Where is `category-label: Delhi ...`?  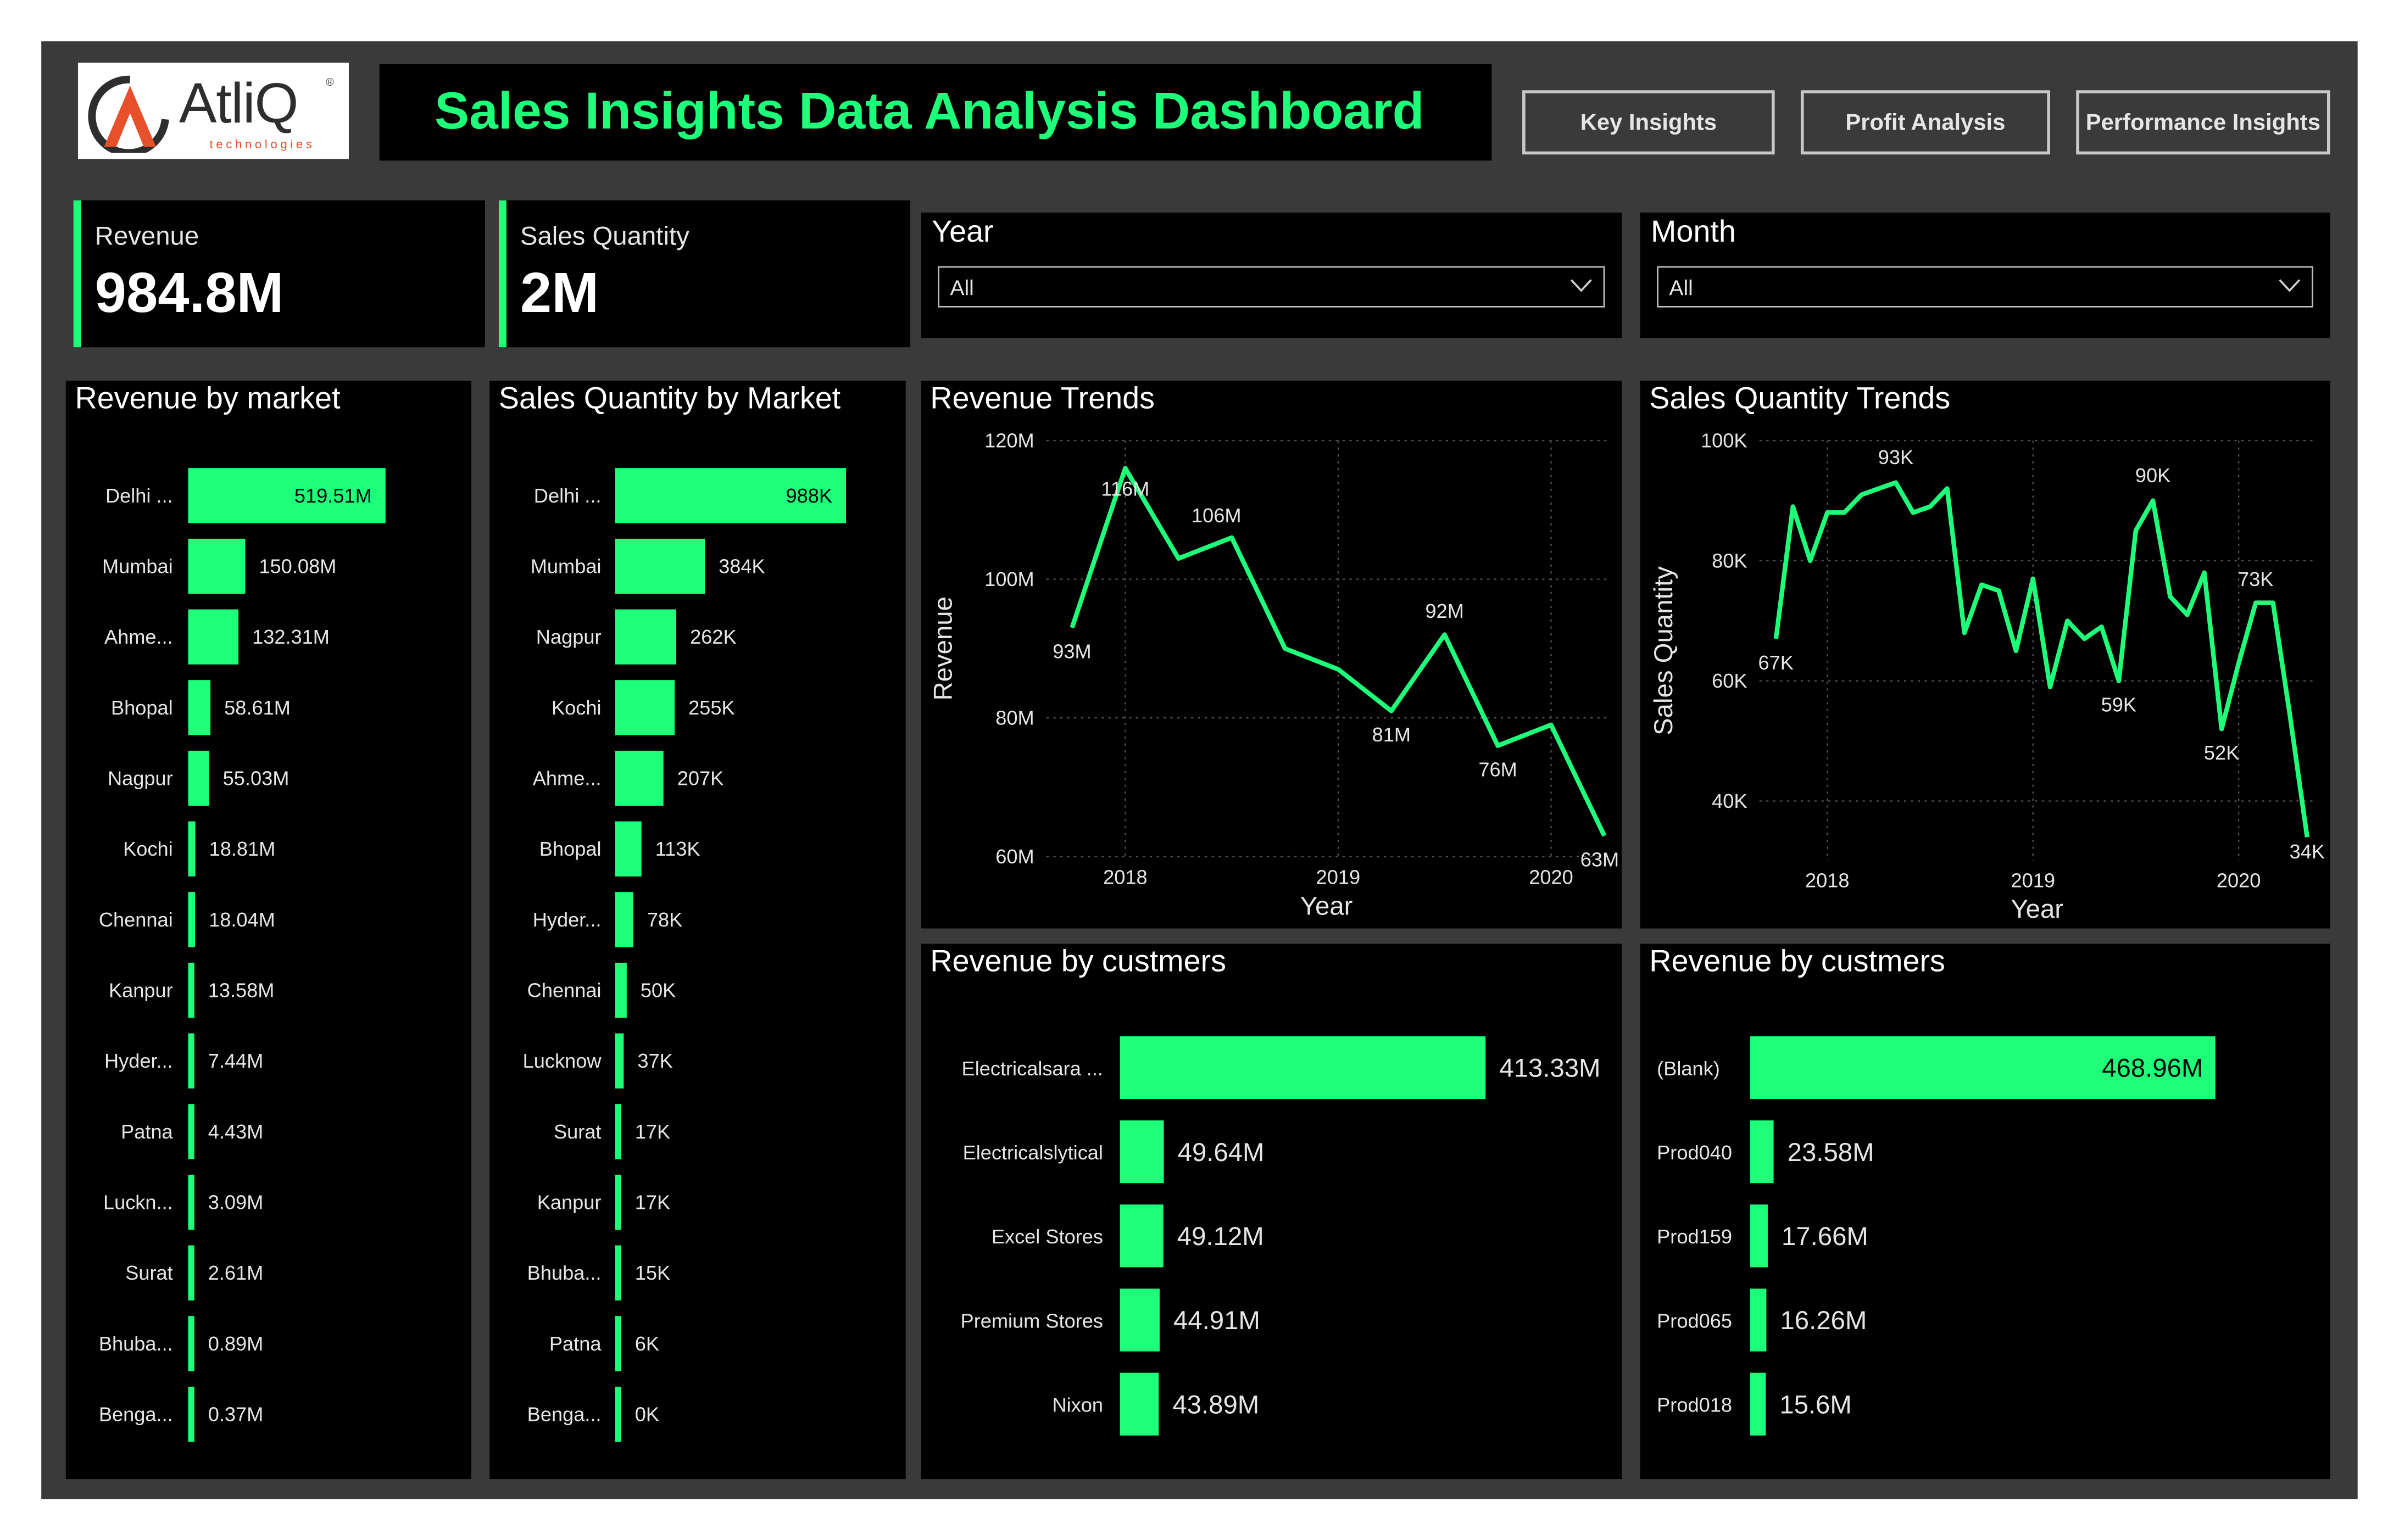 category-label: Delhi ... is located at coordinates (568, 496).